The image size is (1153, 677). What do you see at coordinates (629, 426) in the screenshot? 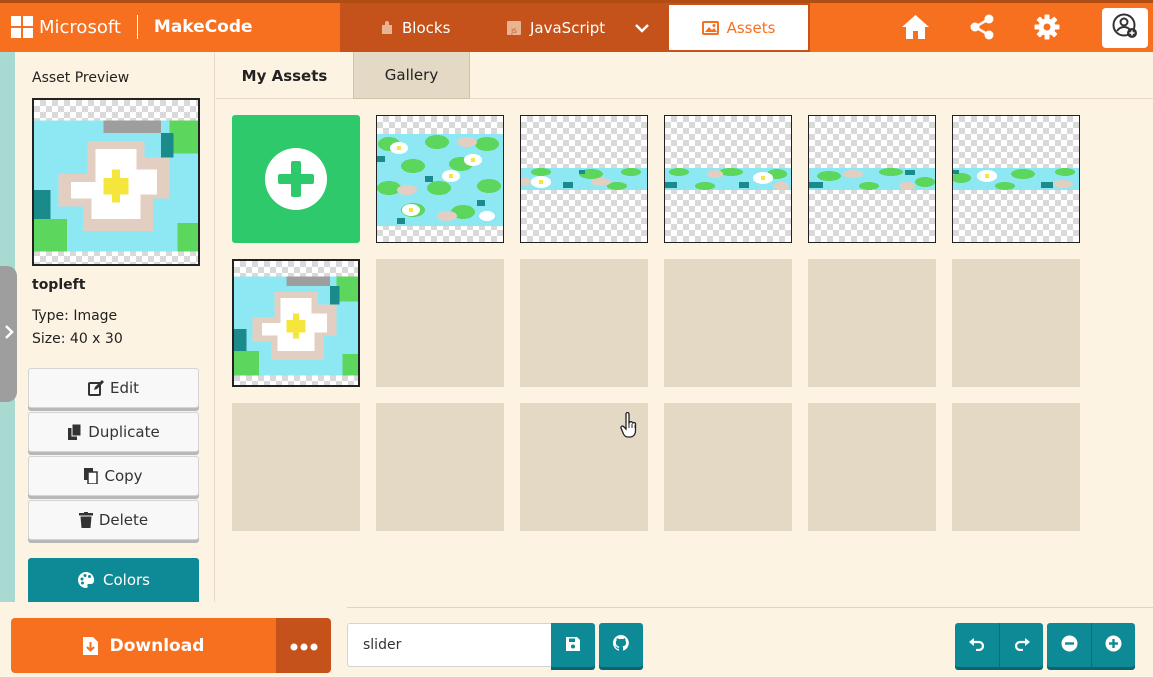
I see `hand-cursor-icon` at bounding box center [629, 426].